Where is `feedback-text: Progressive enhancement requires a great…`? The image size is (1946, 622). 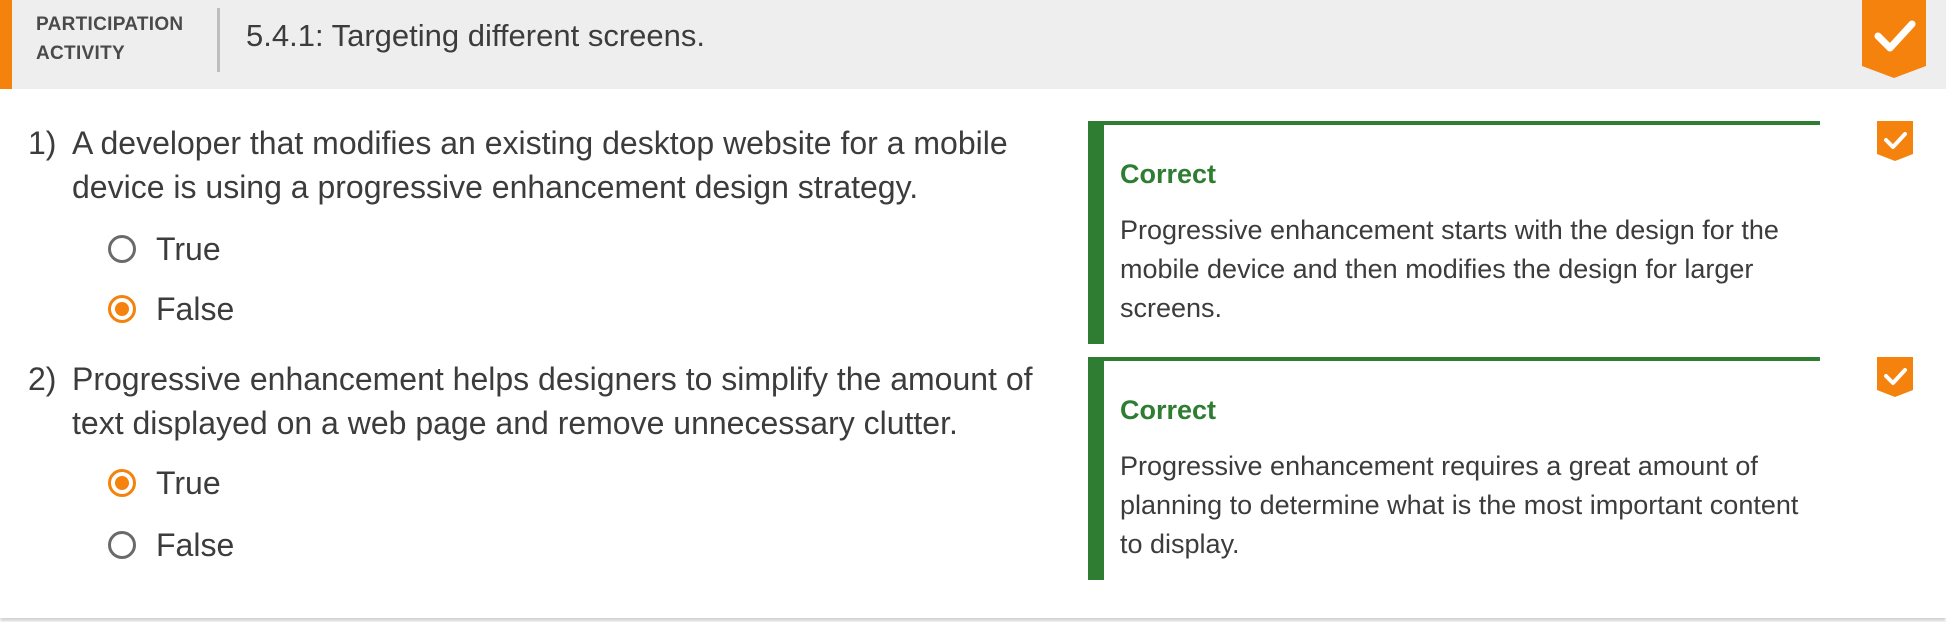
feedback-text: Progressive enhancement requires a great… is located at coordinates (1459, 505).